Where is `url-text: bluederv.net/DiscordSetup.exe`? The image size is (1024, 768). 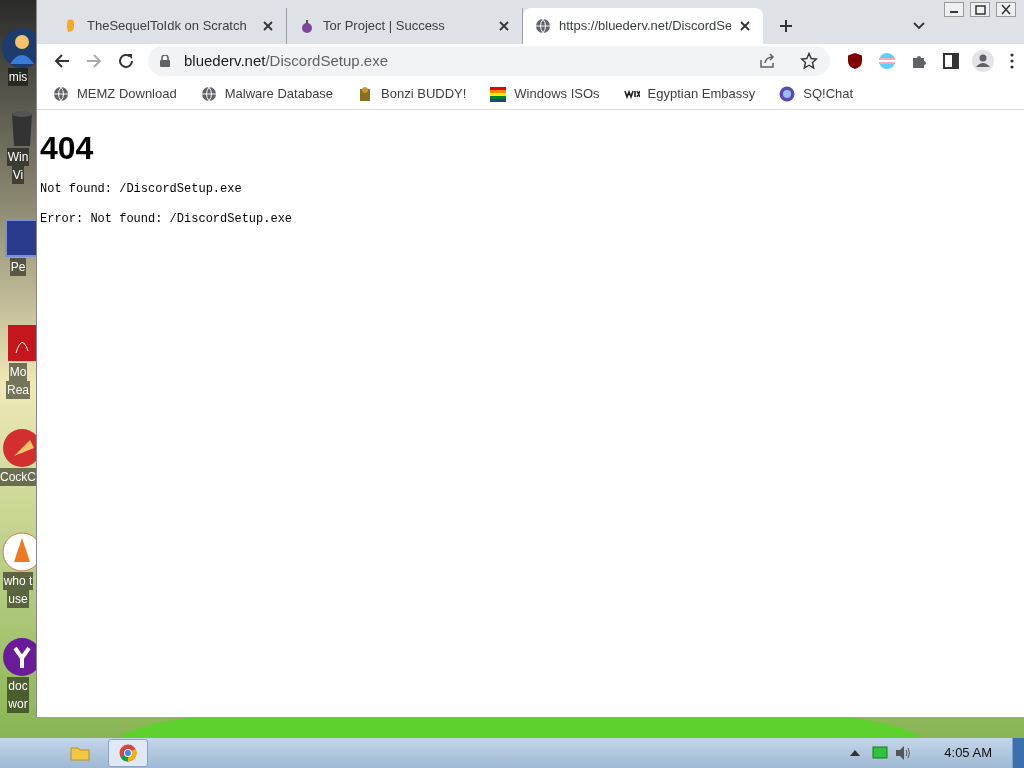 url-text: bluederv.net/DiscordSetup.exe is located at coordinates (287, 60).